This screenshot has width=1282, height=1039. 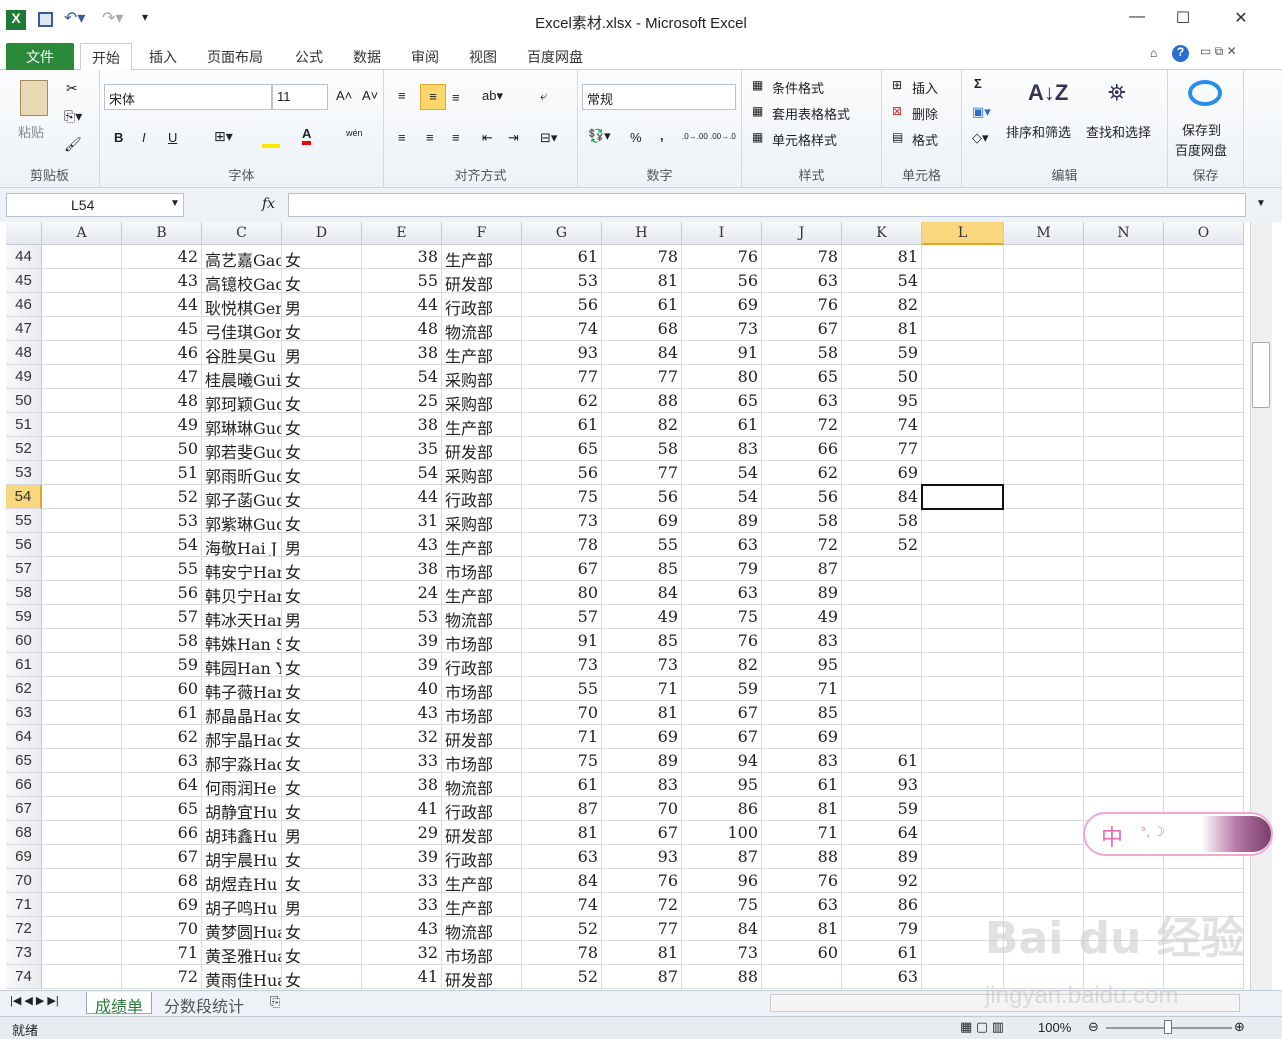 What do you see at coordinates (162, 713) in the screenshot?
I see `cell-B63: 61` at bounding box center [162, 713].